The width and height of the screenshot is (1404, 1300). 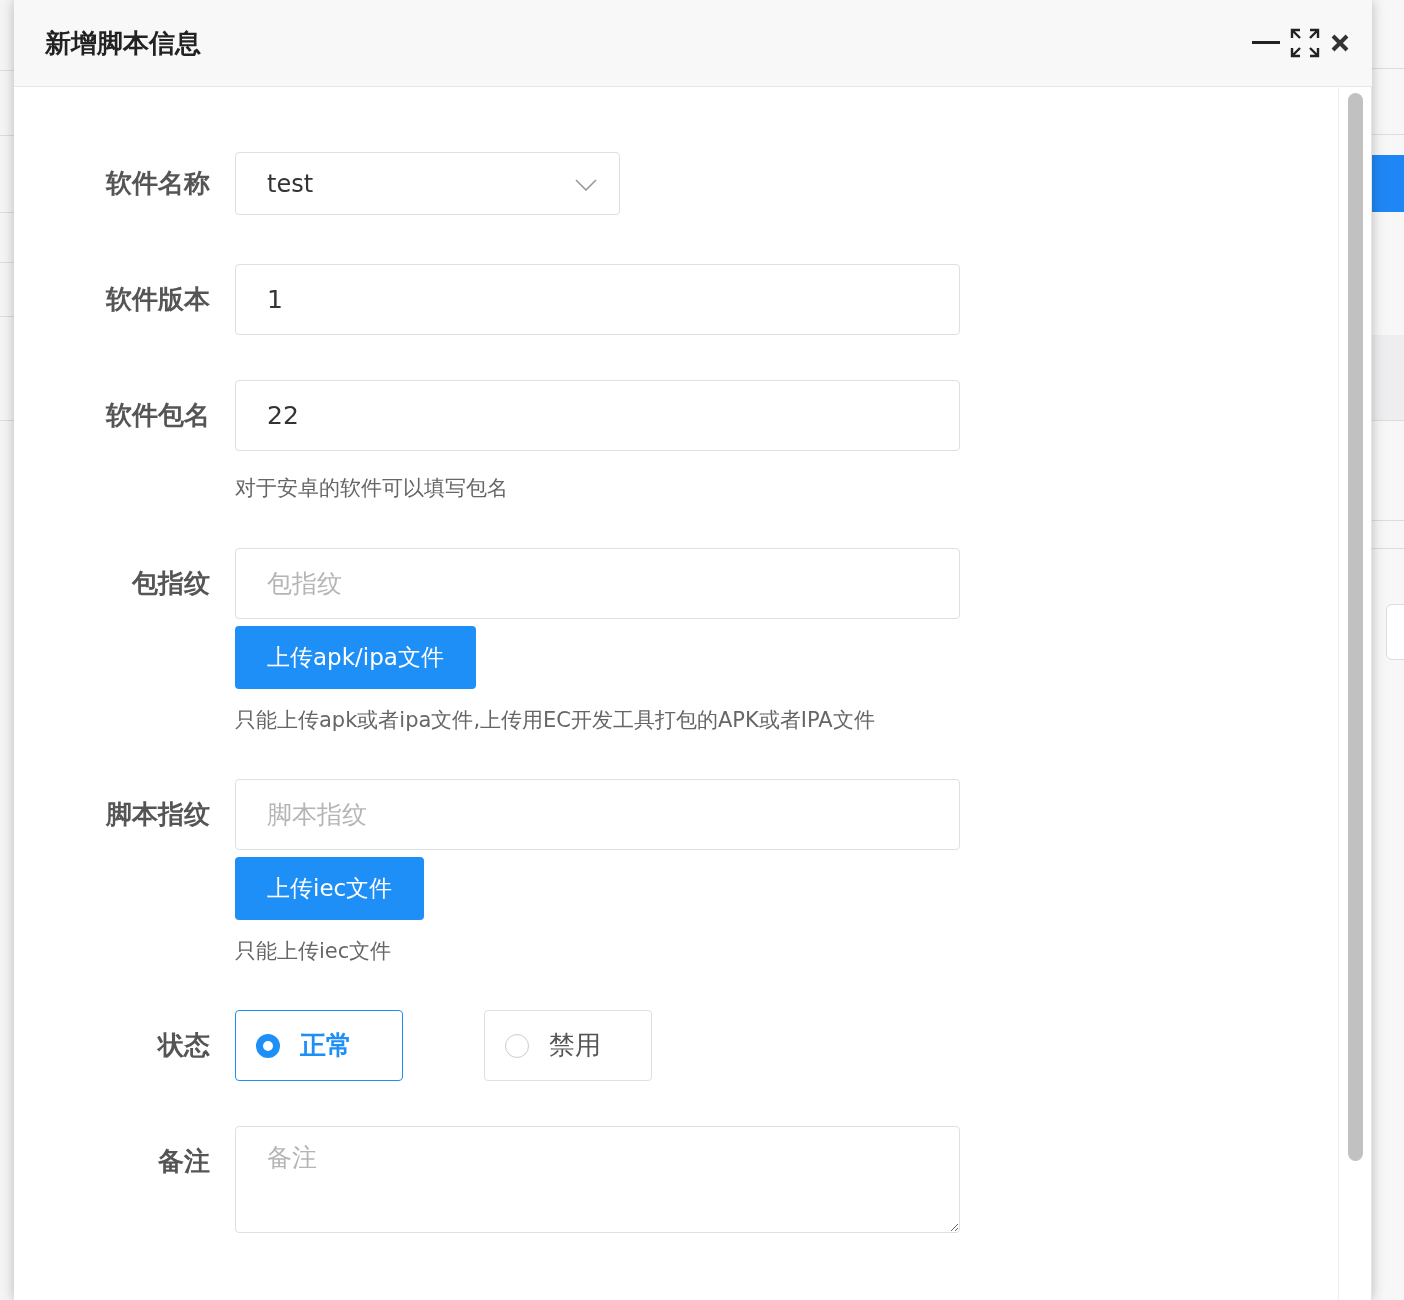 What do you see at coordinates (170, 583) in the screenshot?
I see `field-label: 包指纹` at bounding box center [170, 583].